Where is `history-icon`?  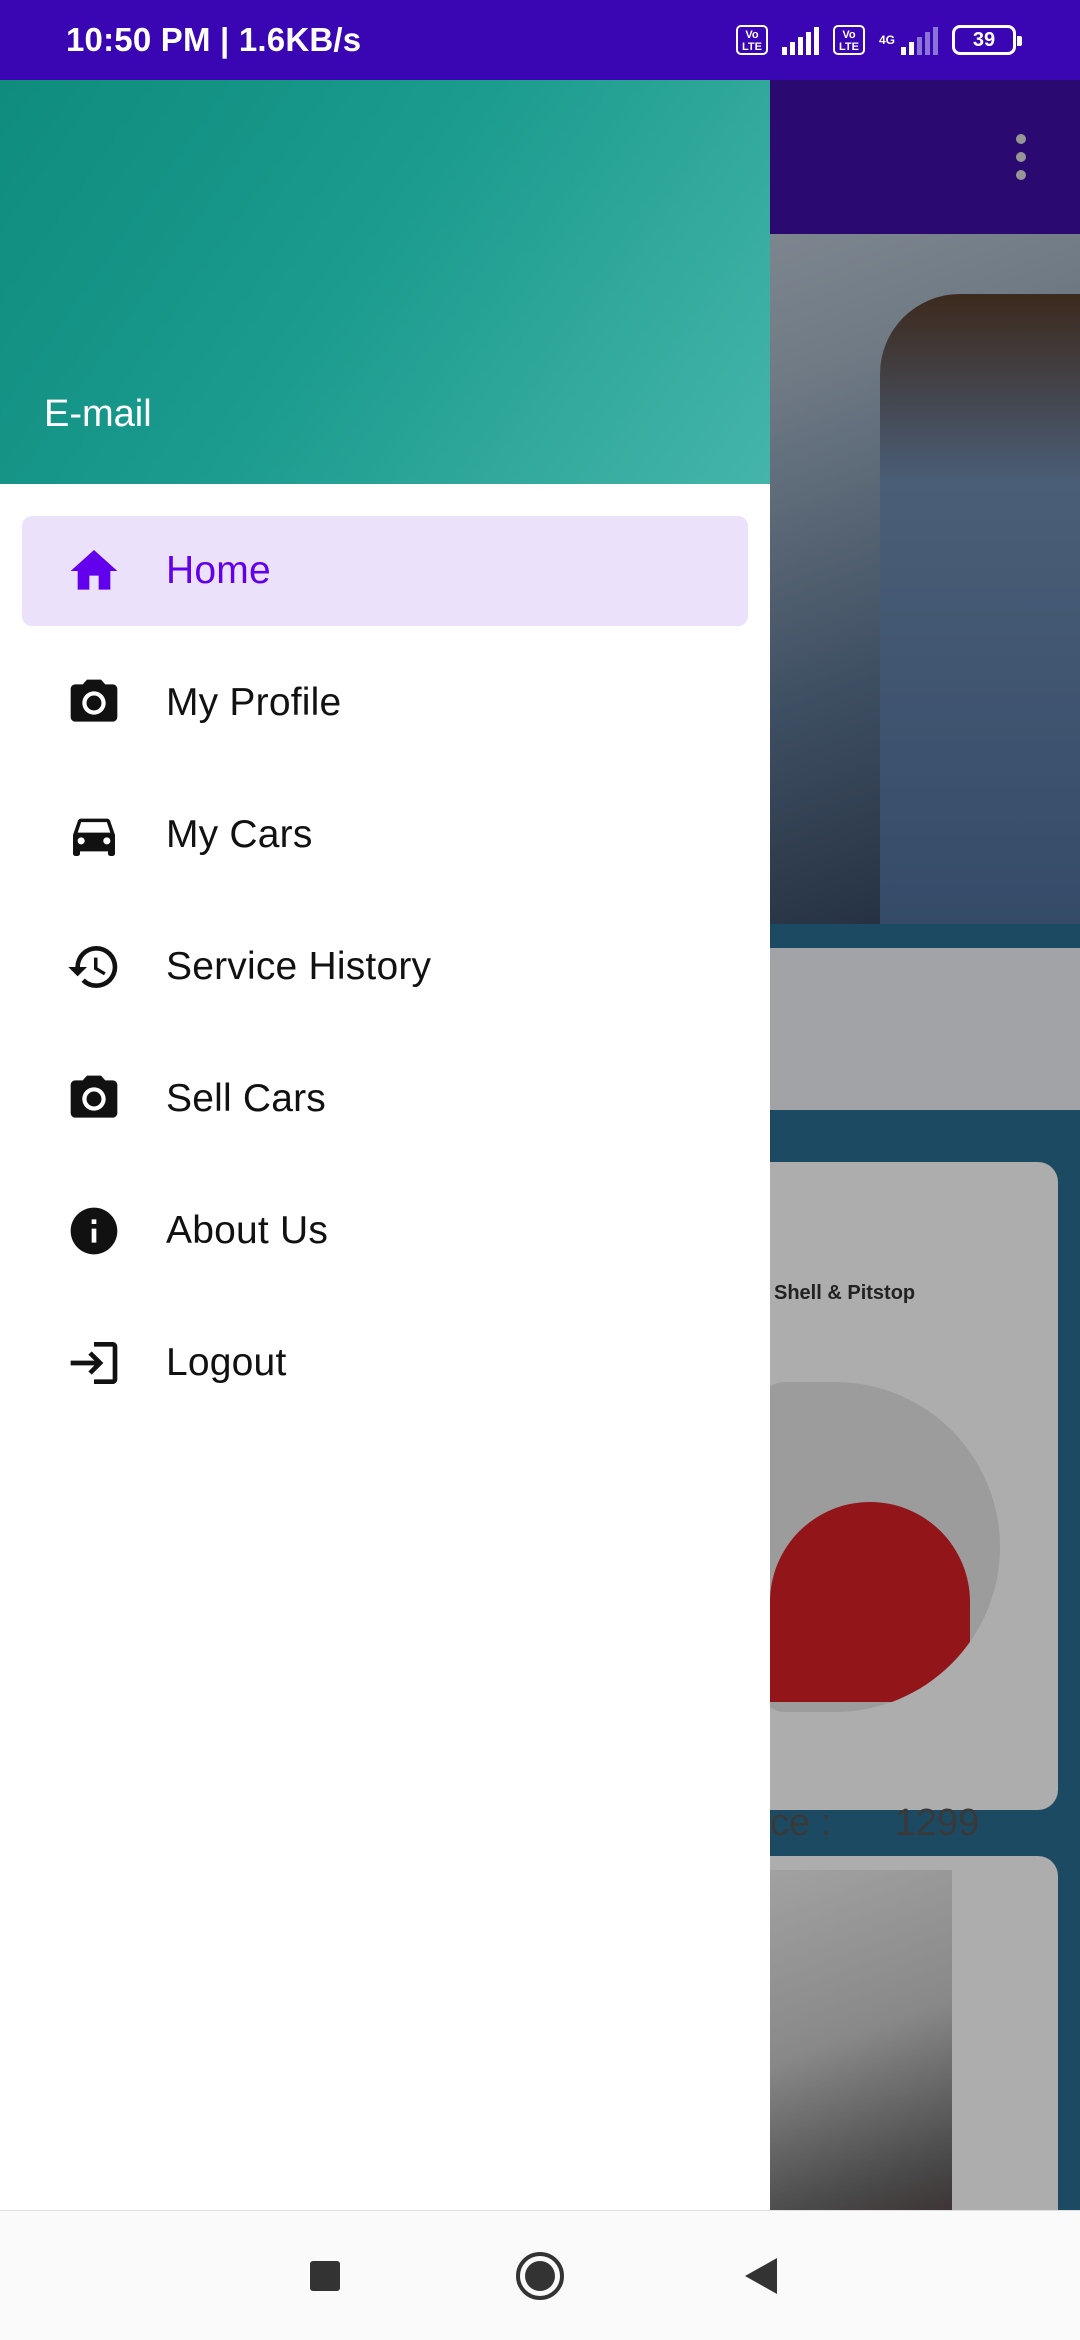 history-icon is located at coordinates (94, 967).